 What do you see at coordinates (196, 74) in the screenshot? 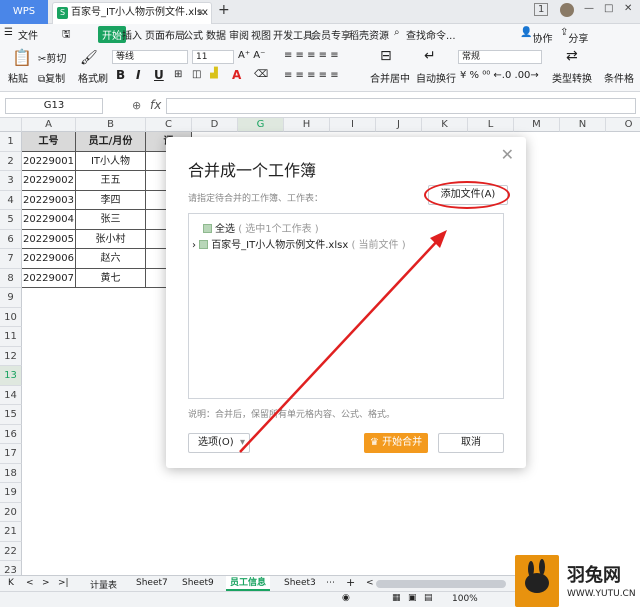
I see `fill-color-icon: ◫` at bounding box center [196, 74].